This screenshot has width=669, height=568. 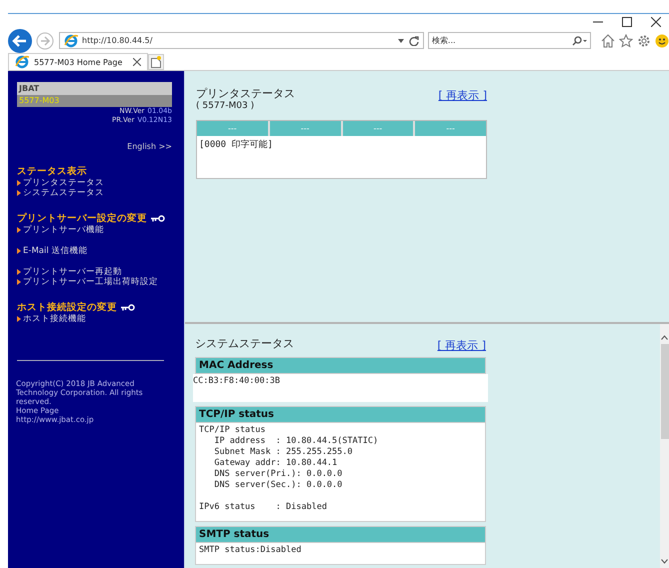 What do you see at coordinates (340, 414) in the screenshot?
I see `section-heading: TCP/IP status` at bounding box center [340, 414].